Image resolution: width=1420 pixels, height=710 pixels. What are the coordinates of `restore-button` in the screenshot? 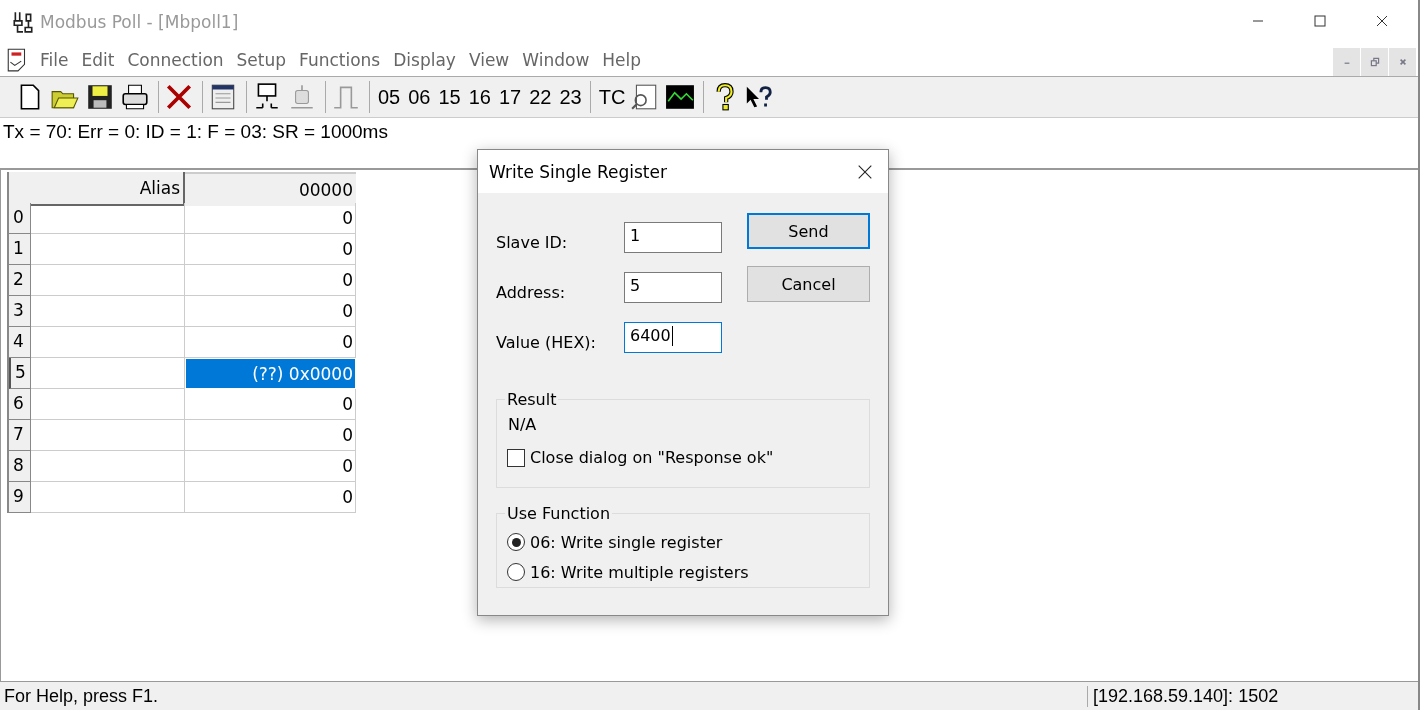 It's located at (1374, 62).